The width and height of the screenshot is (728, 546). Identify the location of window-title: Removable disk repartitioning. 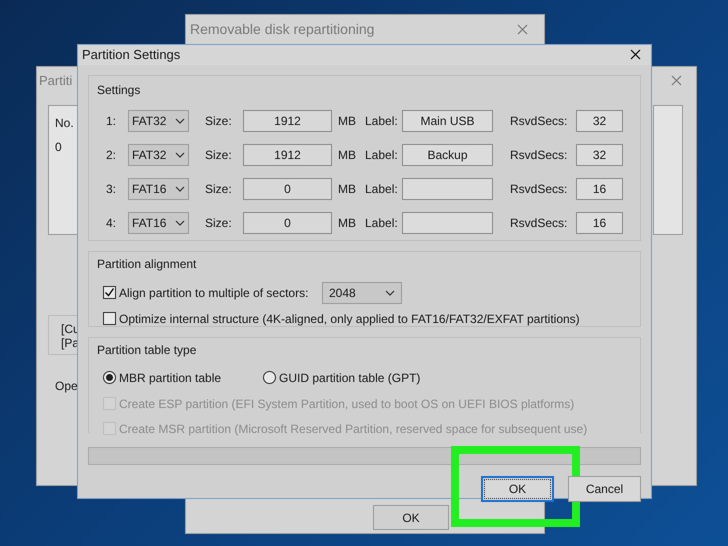
(282, 29).